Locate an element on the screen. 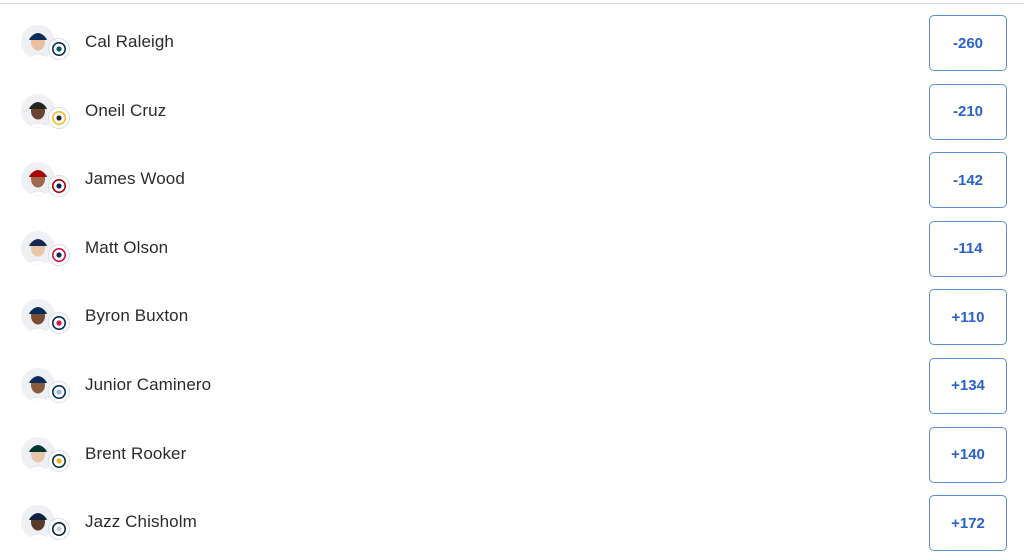 This screenshot has height=560, width=1024. player-row: Cal Raleigh -260 is located at coordinates (512, 43).